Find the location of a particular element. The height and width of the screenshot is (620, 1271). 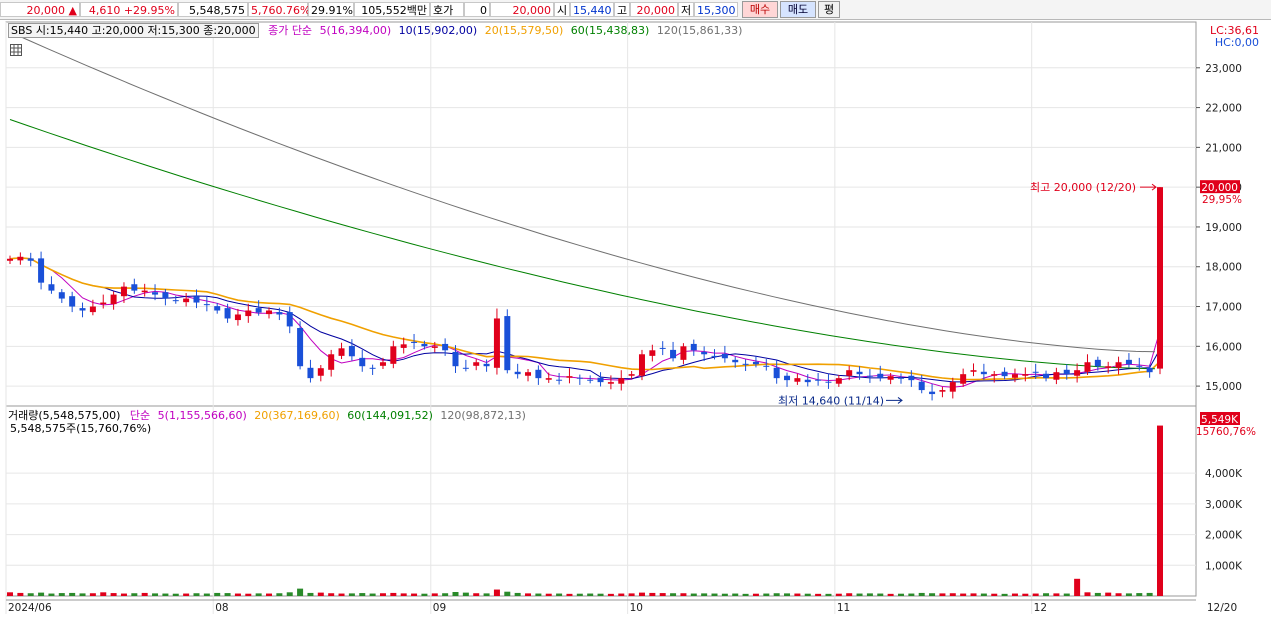

eval-button: 평 is located at coordinates (829, 9).